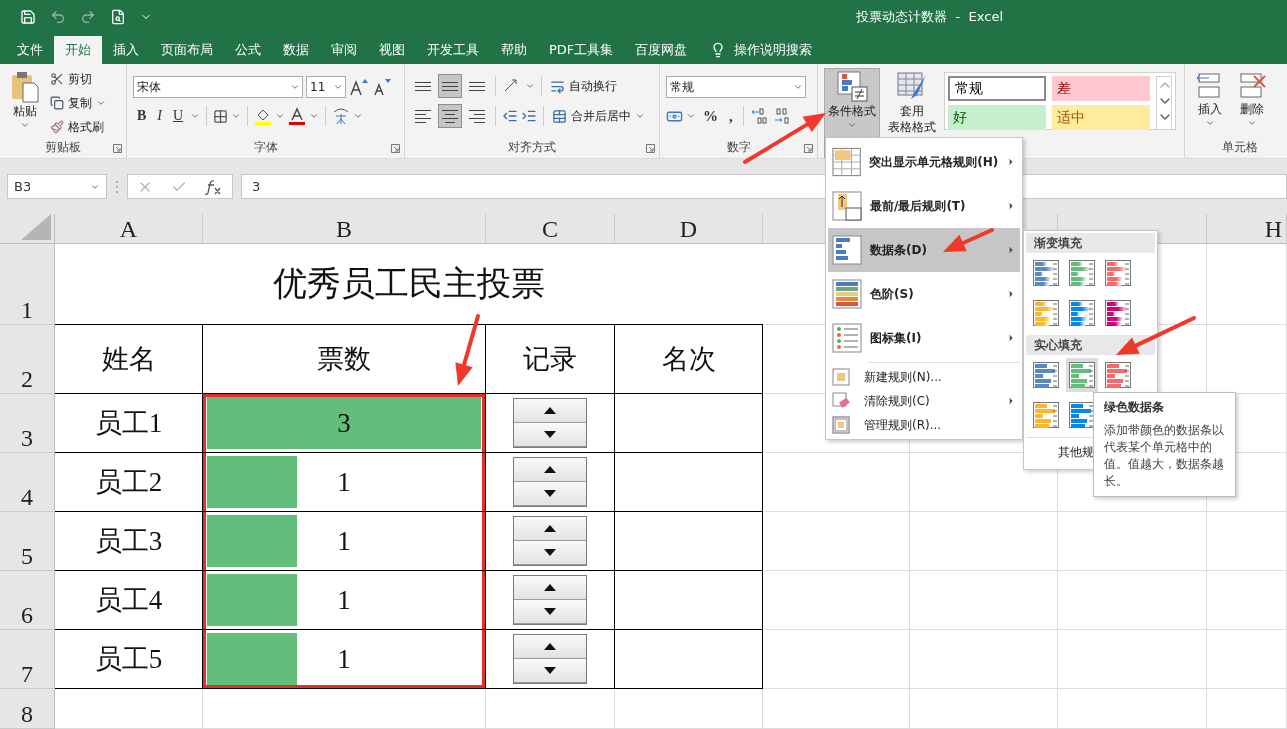 The width and height of the screenshot is (1287, 729). Describe the element at coordinates (997, 89) in the screenshot. I see `cell-style-swatch: 常规` at that location.